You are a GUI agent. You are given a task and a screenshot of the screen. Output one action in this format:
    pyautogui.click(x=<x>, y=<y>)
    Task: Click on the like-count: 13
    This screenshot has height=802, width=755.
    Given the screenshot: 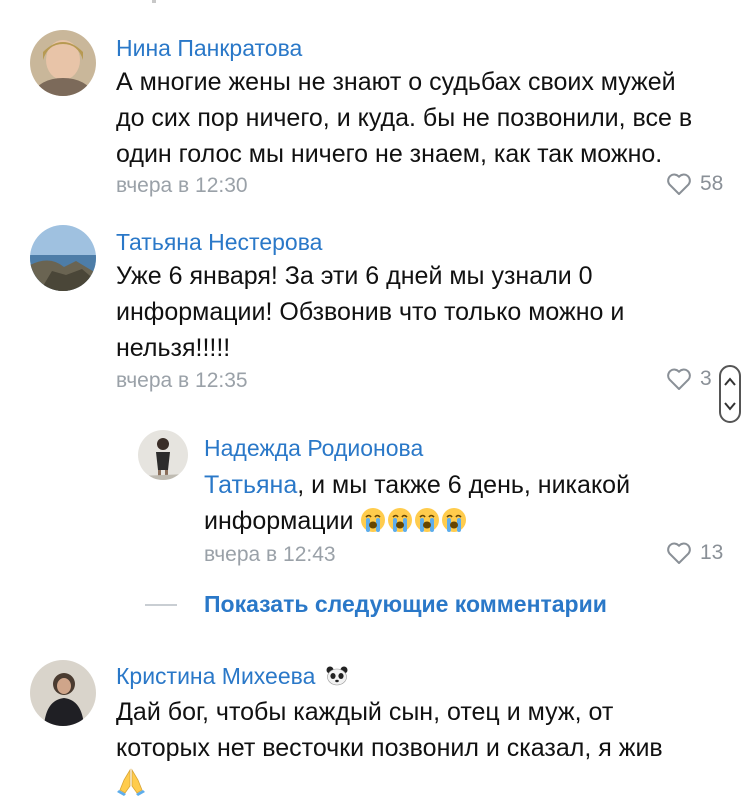 What is the action you would take?
    pyautogui.click(x=712, y=552)
    